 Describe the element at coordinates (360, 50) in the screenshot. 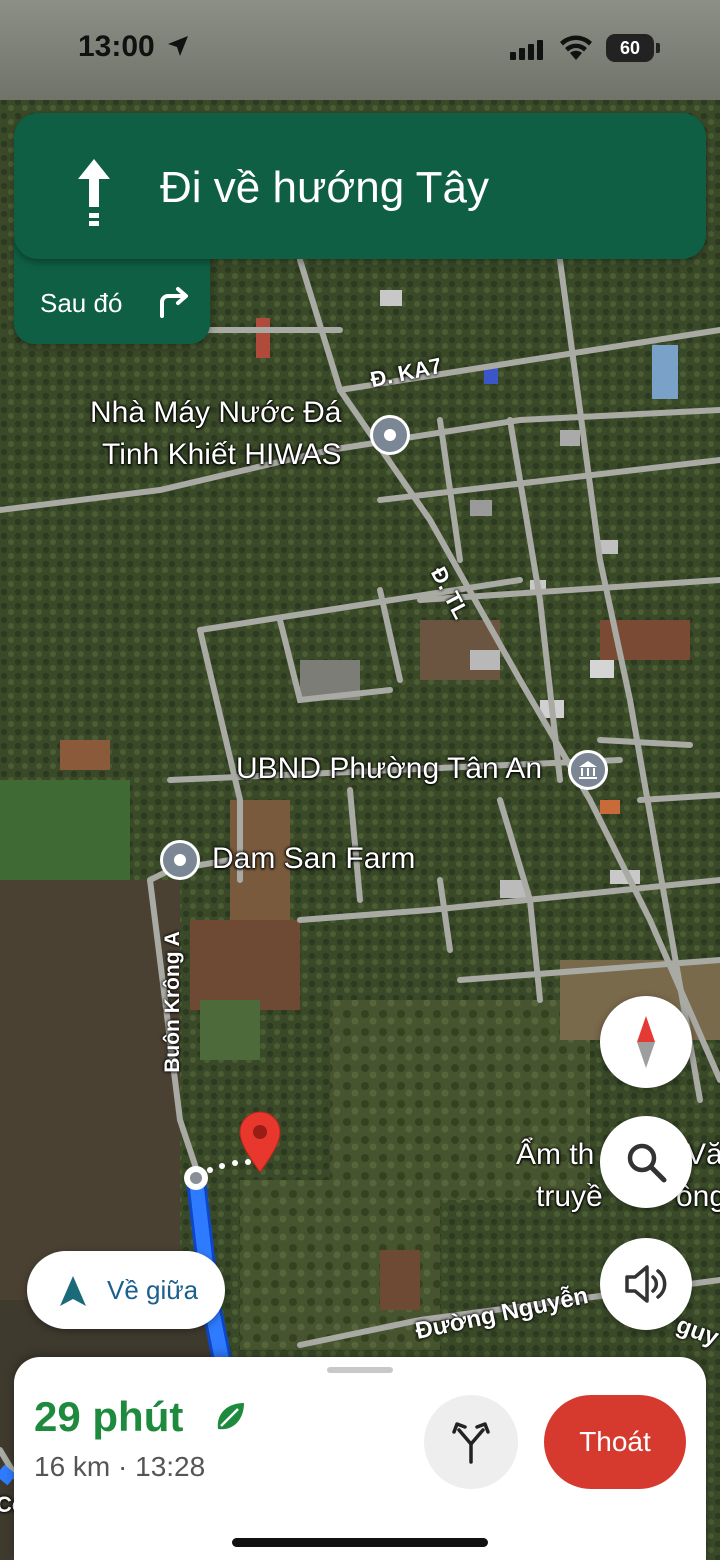

I see `status-bar: 13:00 60` at that location.